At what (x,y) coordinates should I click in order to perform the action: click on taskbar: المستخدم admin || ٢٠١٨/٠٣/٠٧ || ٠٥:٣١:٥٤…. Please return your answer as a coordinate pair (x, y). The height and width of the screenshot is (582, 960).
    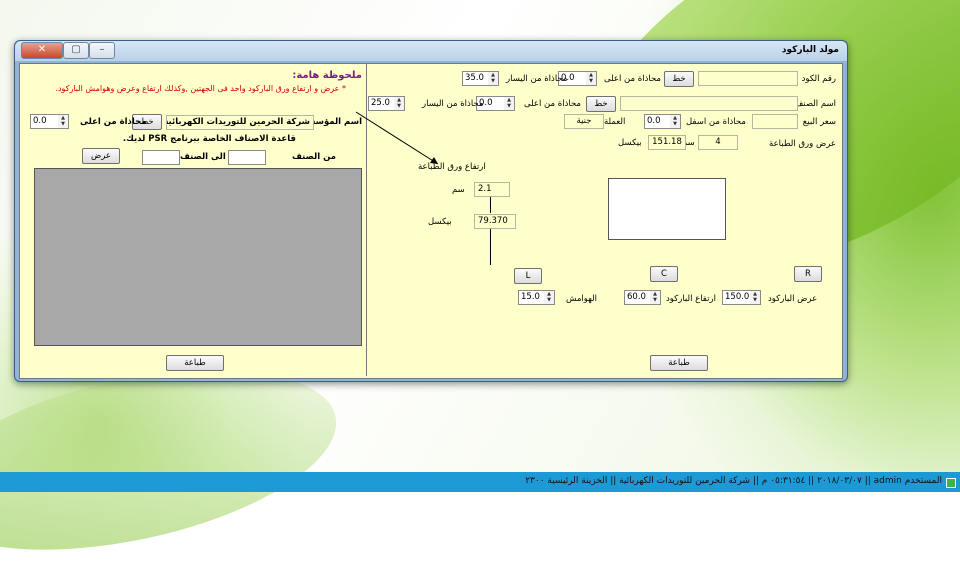
    Looking at the image, I should click on (480, 482).